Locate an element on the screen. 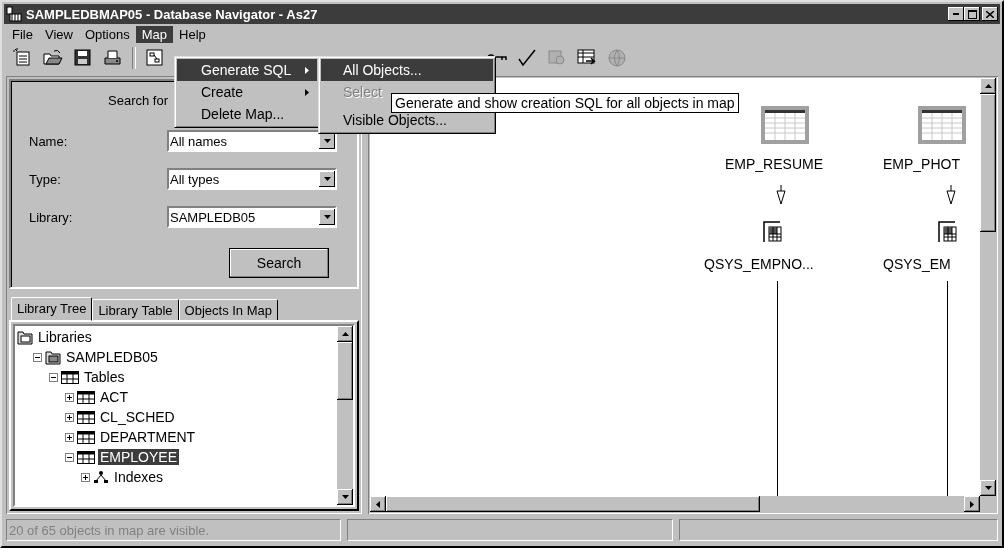 This screenshot has height=548, width=1004. tree-item: CL_SCHED is located at coordinates (137, 417).